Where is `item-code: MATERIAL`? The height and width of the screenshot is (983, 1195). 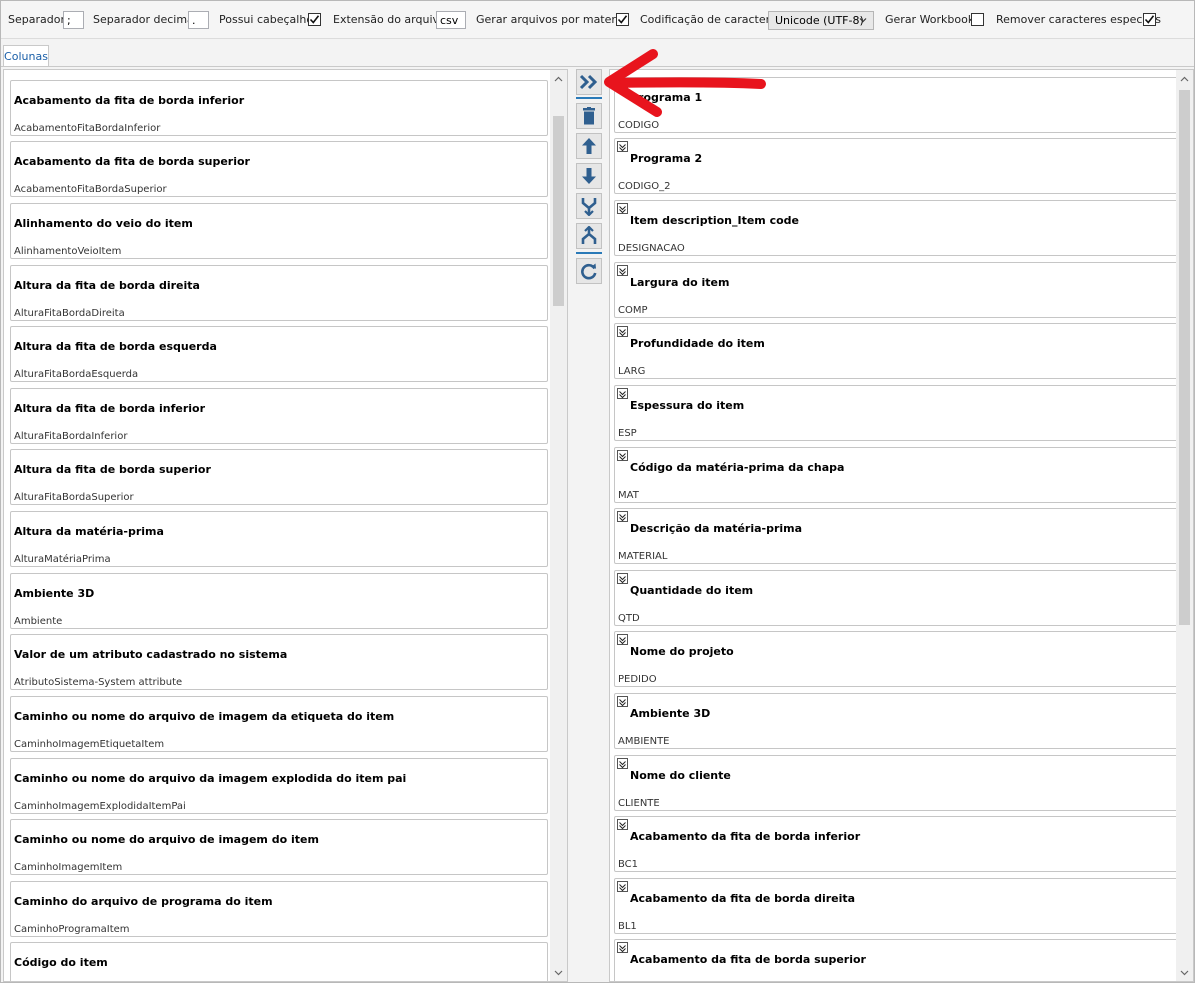
item-code: MATERIAL is located at coordinates (643, 556).